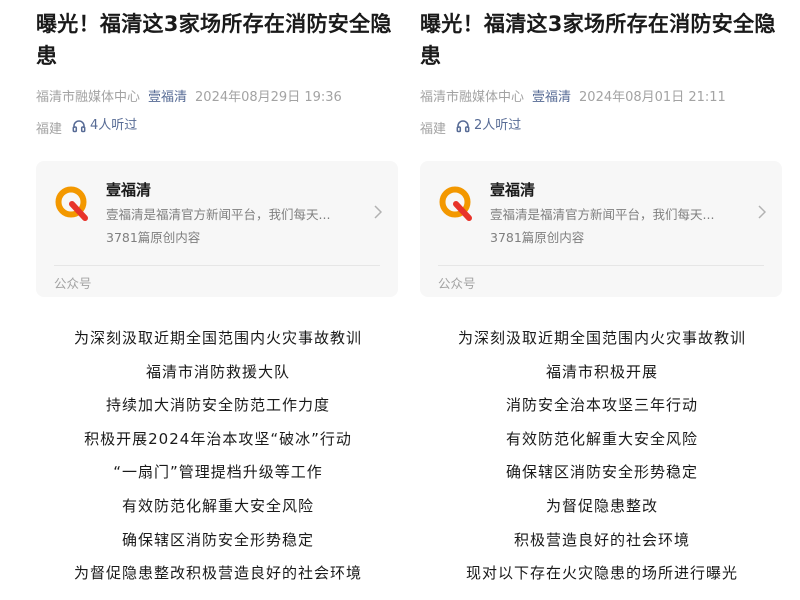  I want to click on publish-date: 2024年08月29日 19:36, so click(268, 97).